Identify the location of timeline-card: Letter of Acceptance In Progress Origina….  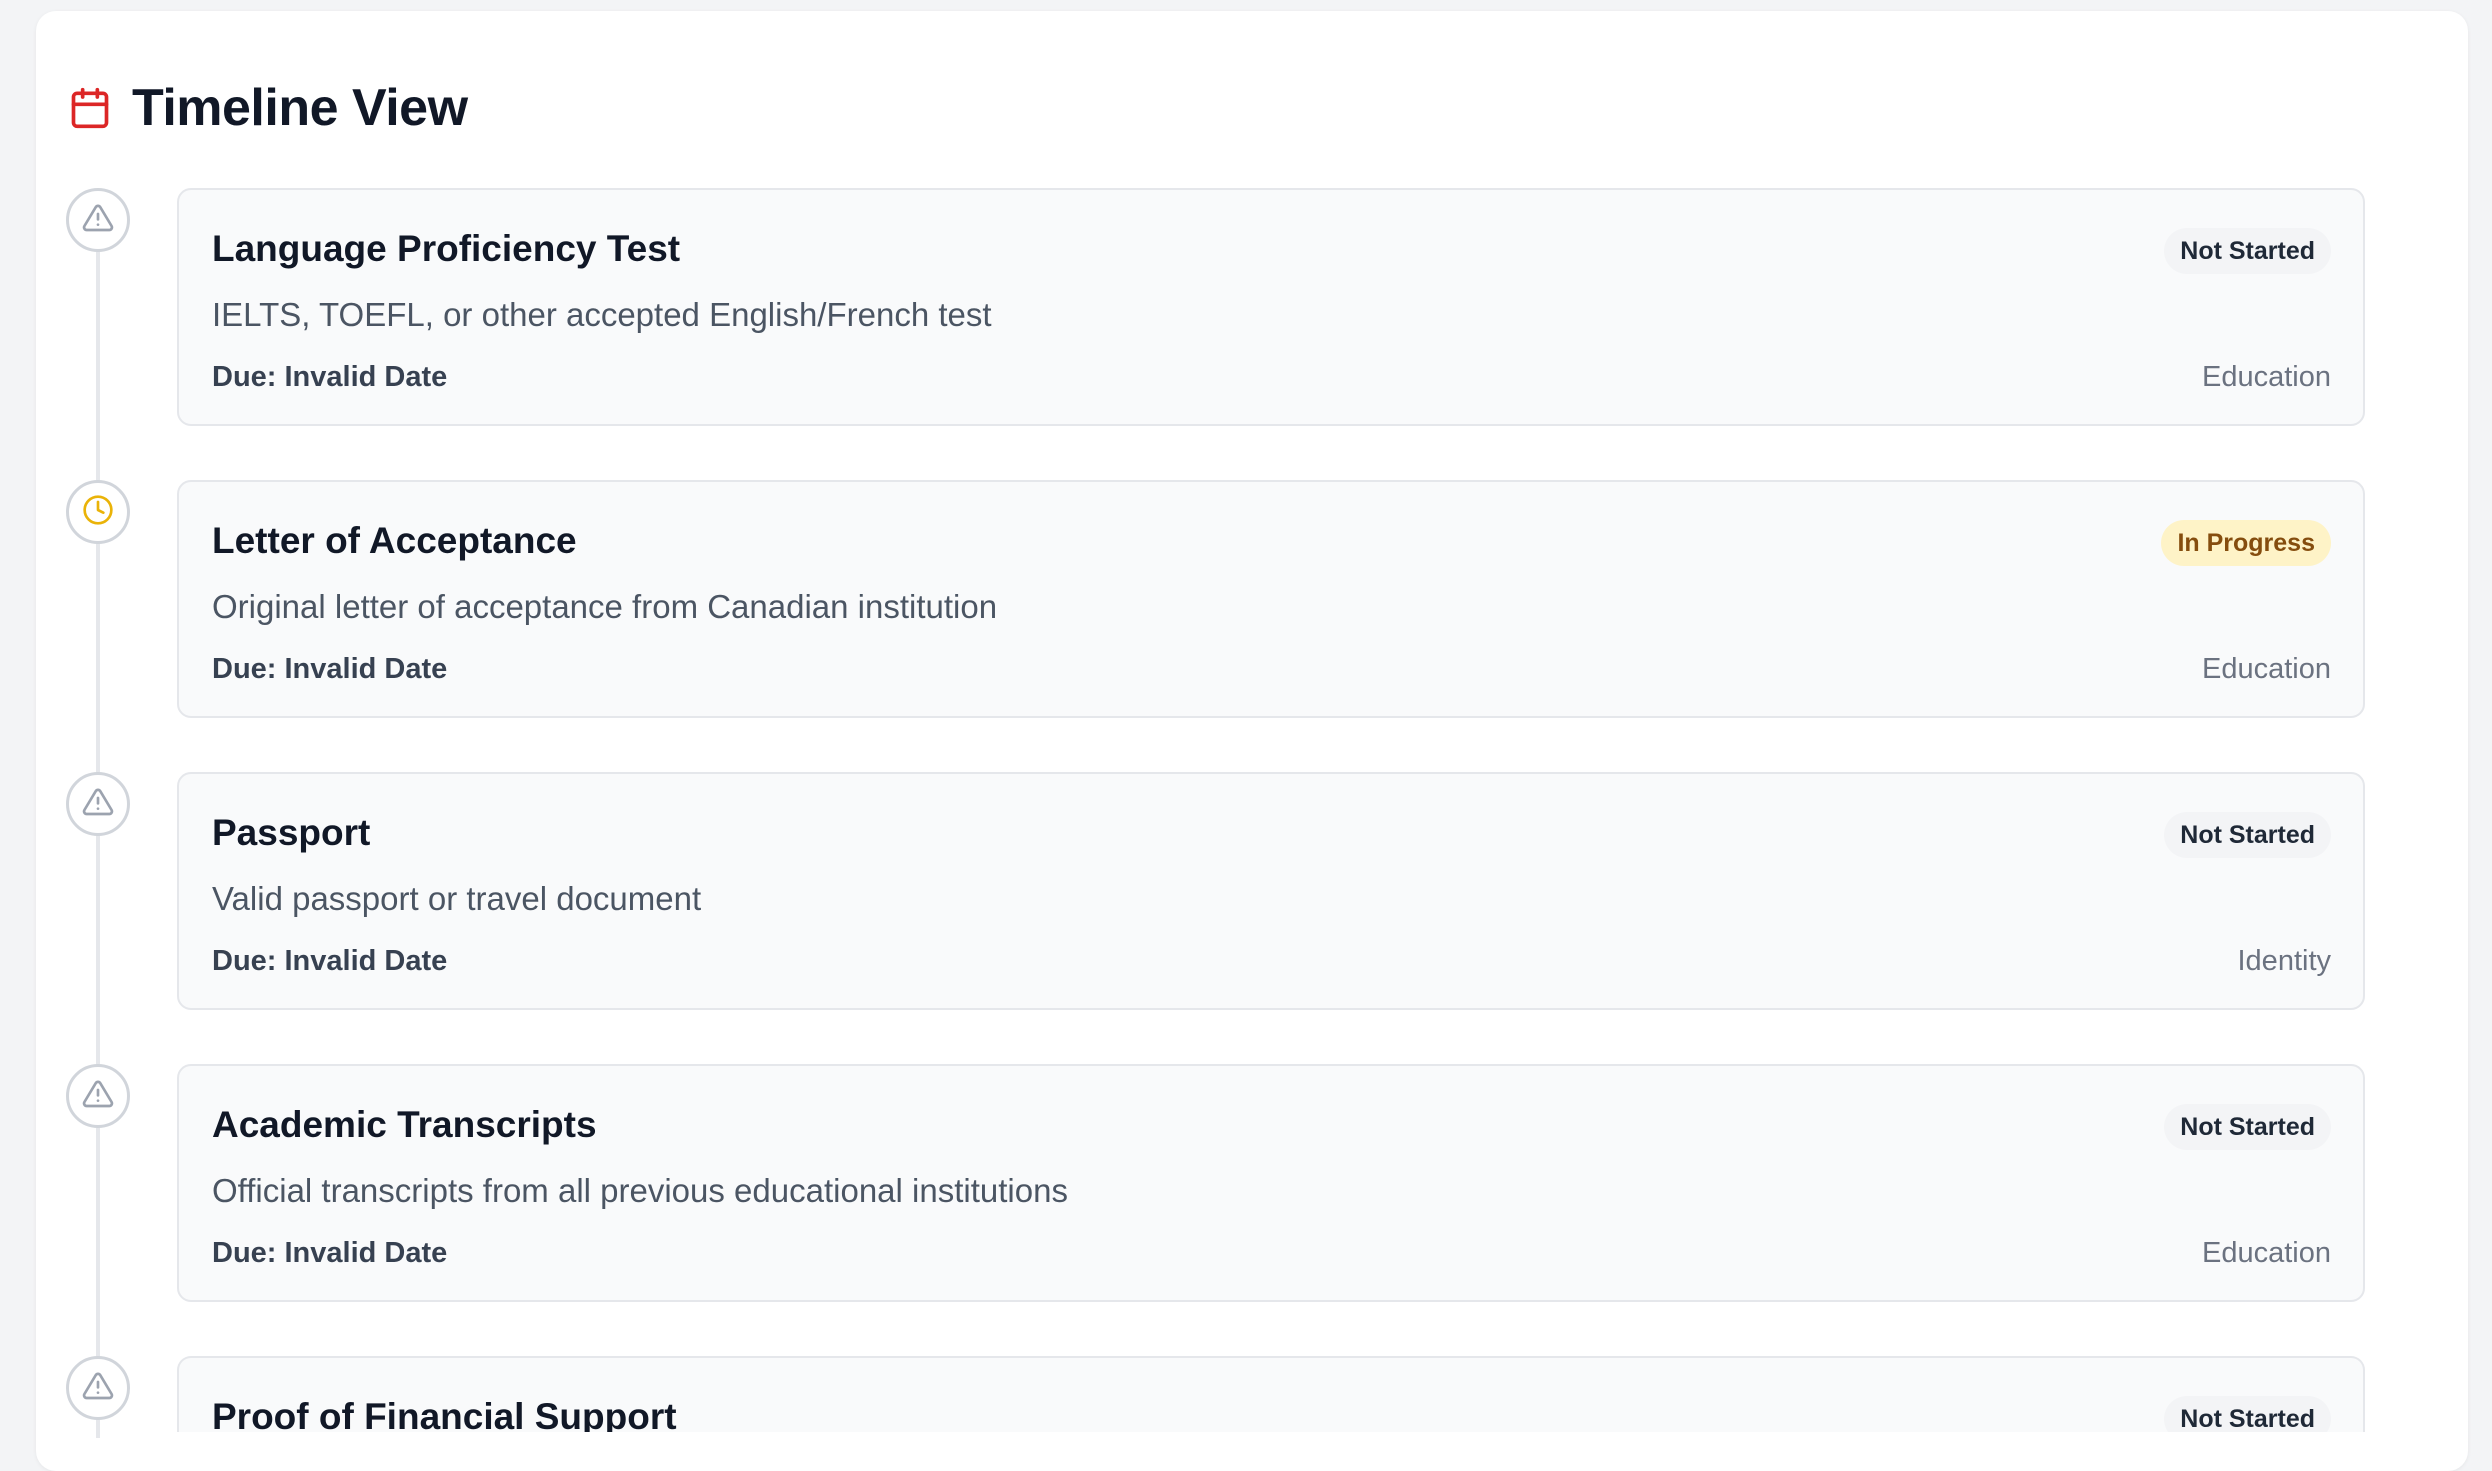
(1271, 599).